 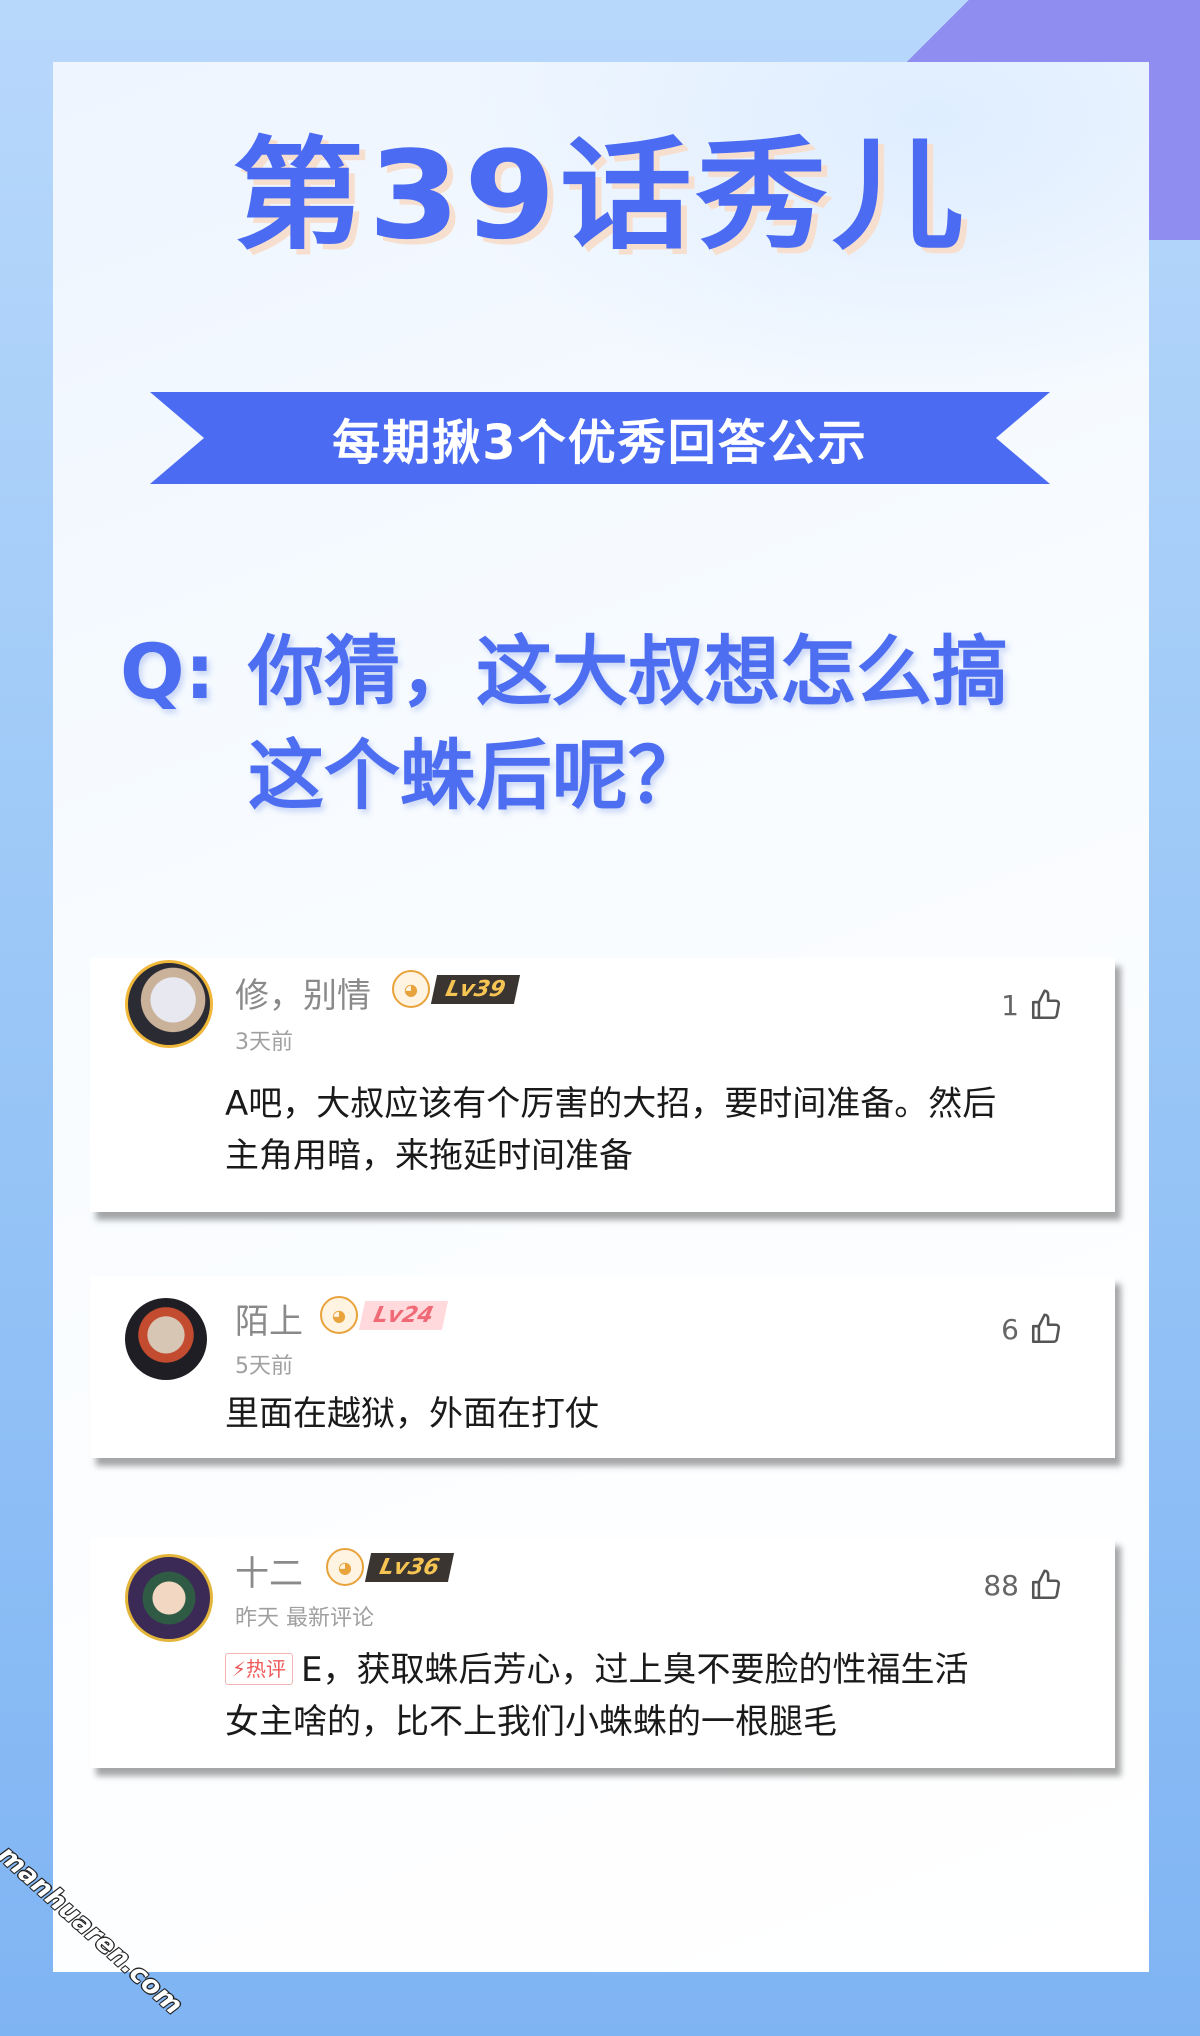 I want to click on like-button: 6, so click(x=1032, y=1329).